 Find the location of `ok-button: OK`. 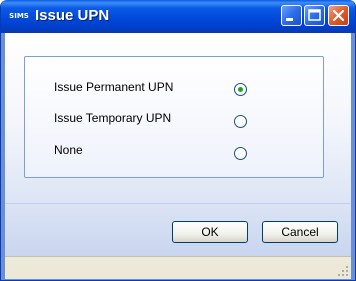

ok-button: OK is located at coordinates (210, 232).